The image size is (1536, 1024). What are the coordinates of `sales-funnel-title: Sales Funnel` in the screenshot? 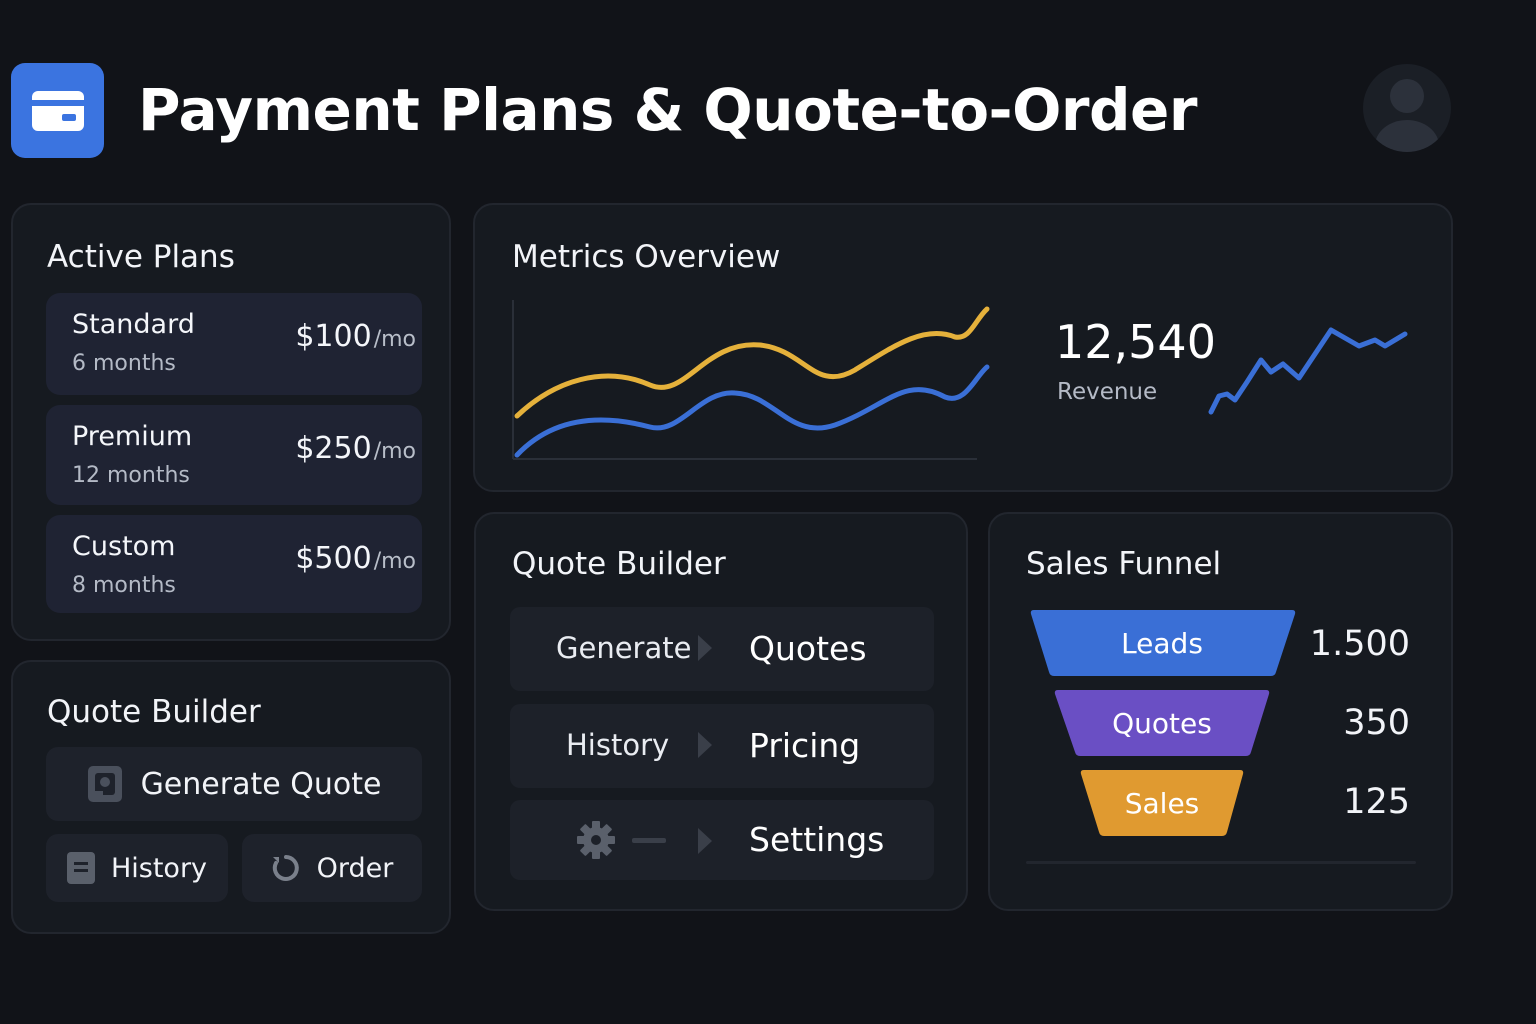 It's located at (1124, 564).